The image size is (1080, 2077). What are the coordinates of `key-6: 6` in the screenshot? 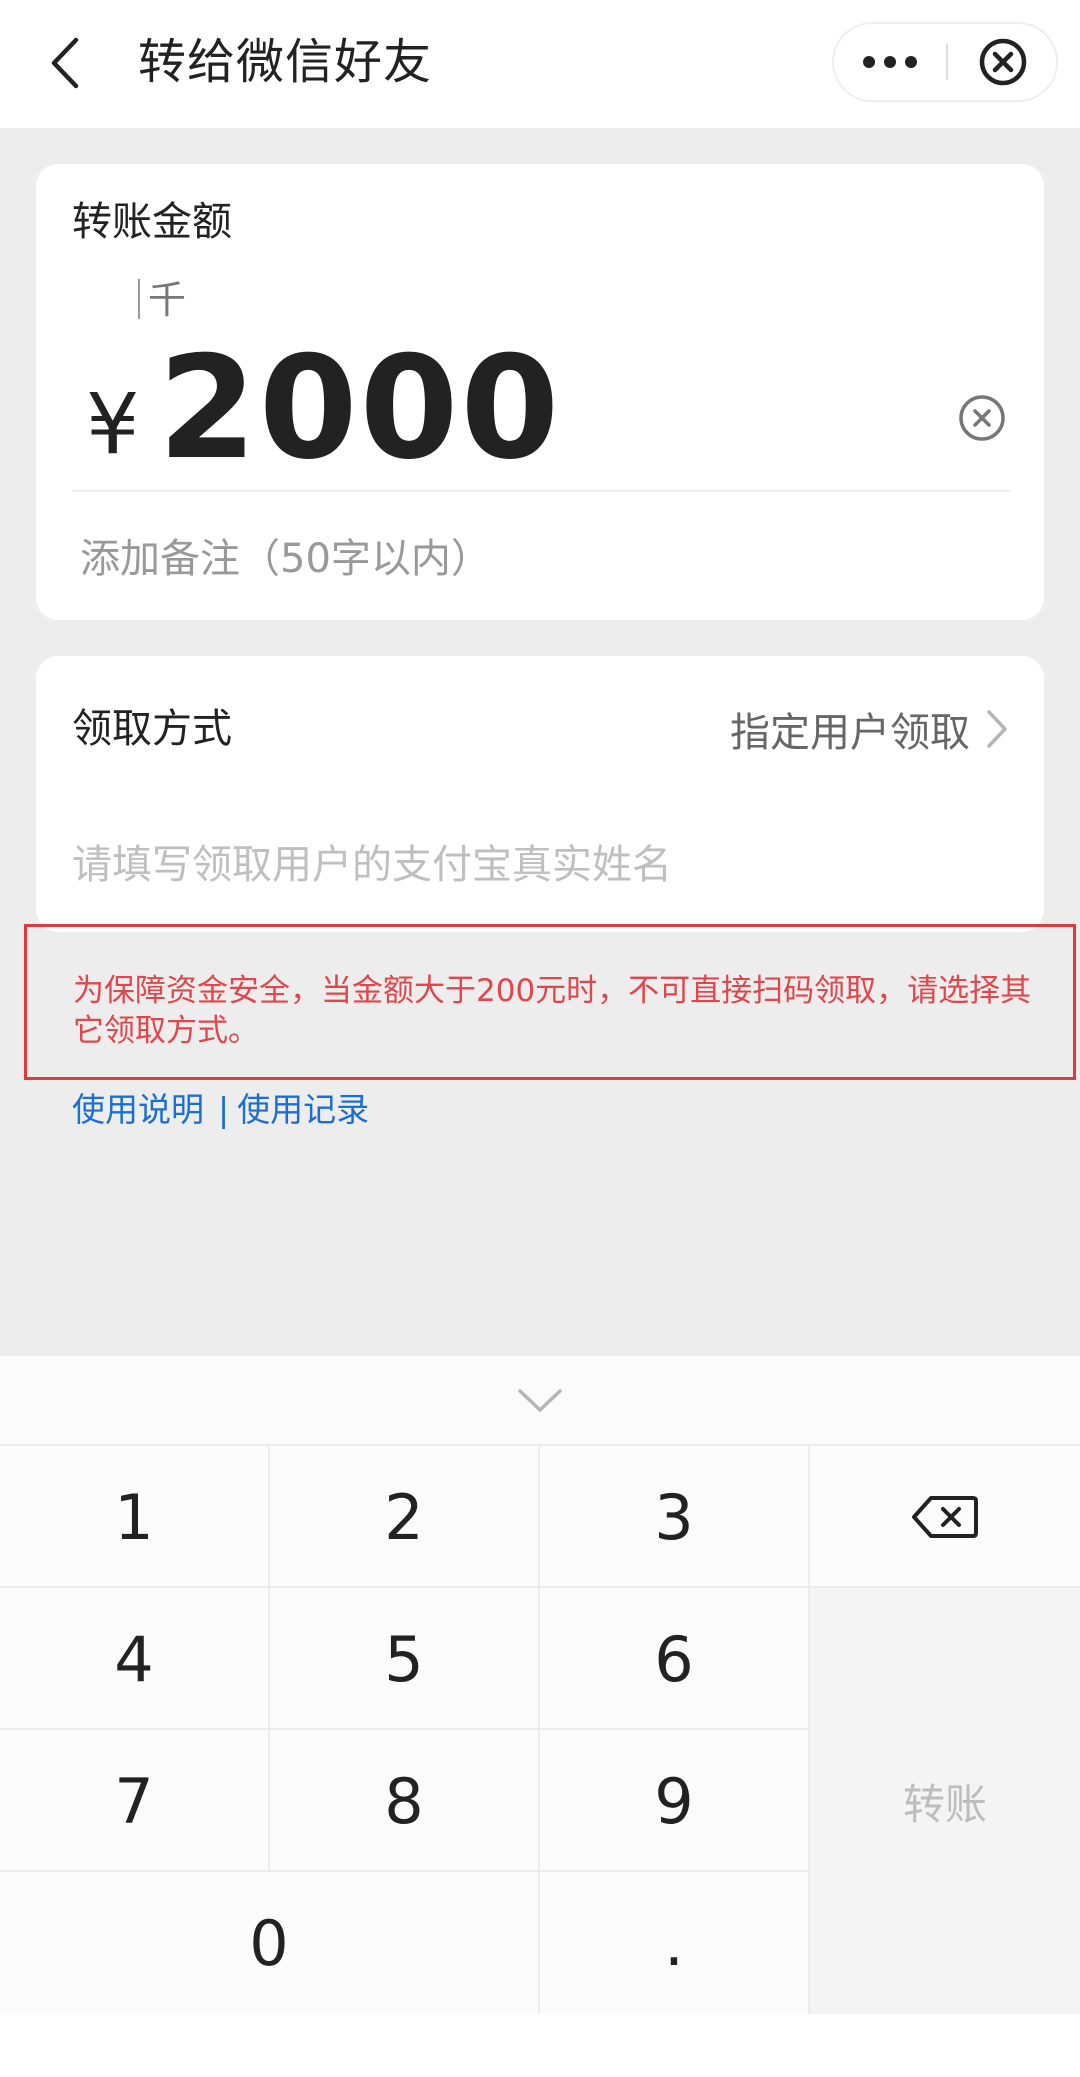 It's located at (675, 1658).